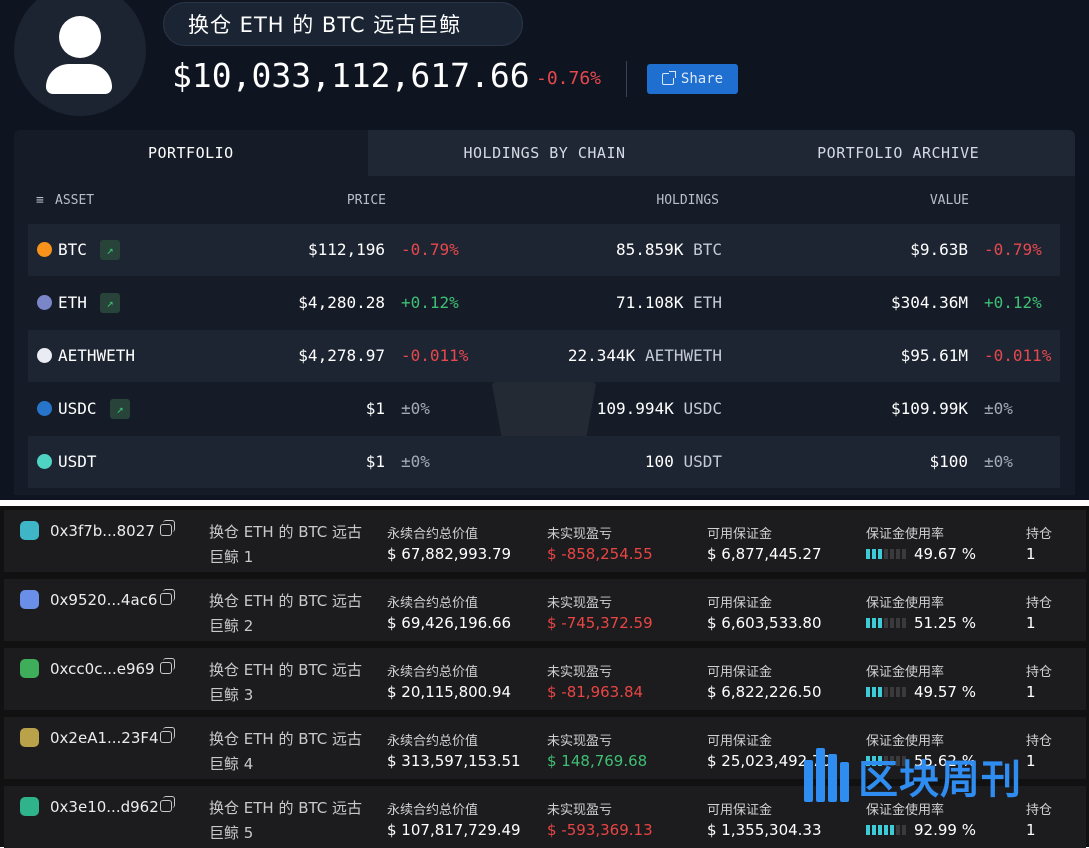 The width and height of the screenshot is (1089, 848). I want to click on site-logo: 区块周刊, so click(912, 776).